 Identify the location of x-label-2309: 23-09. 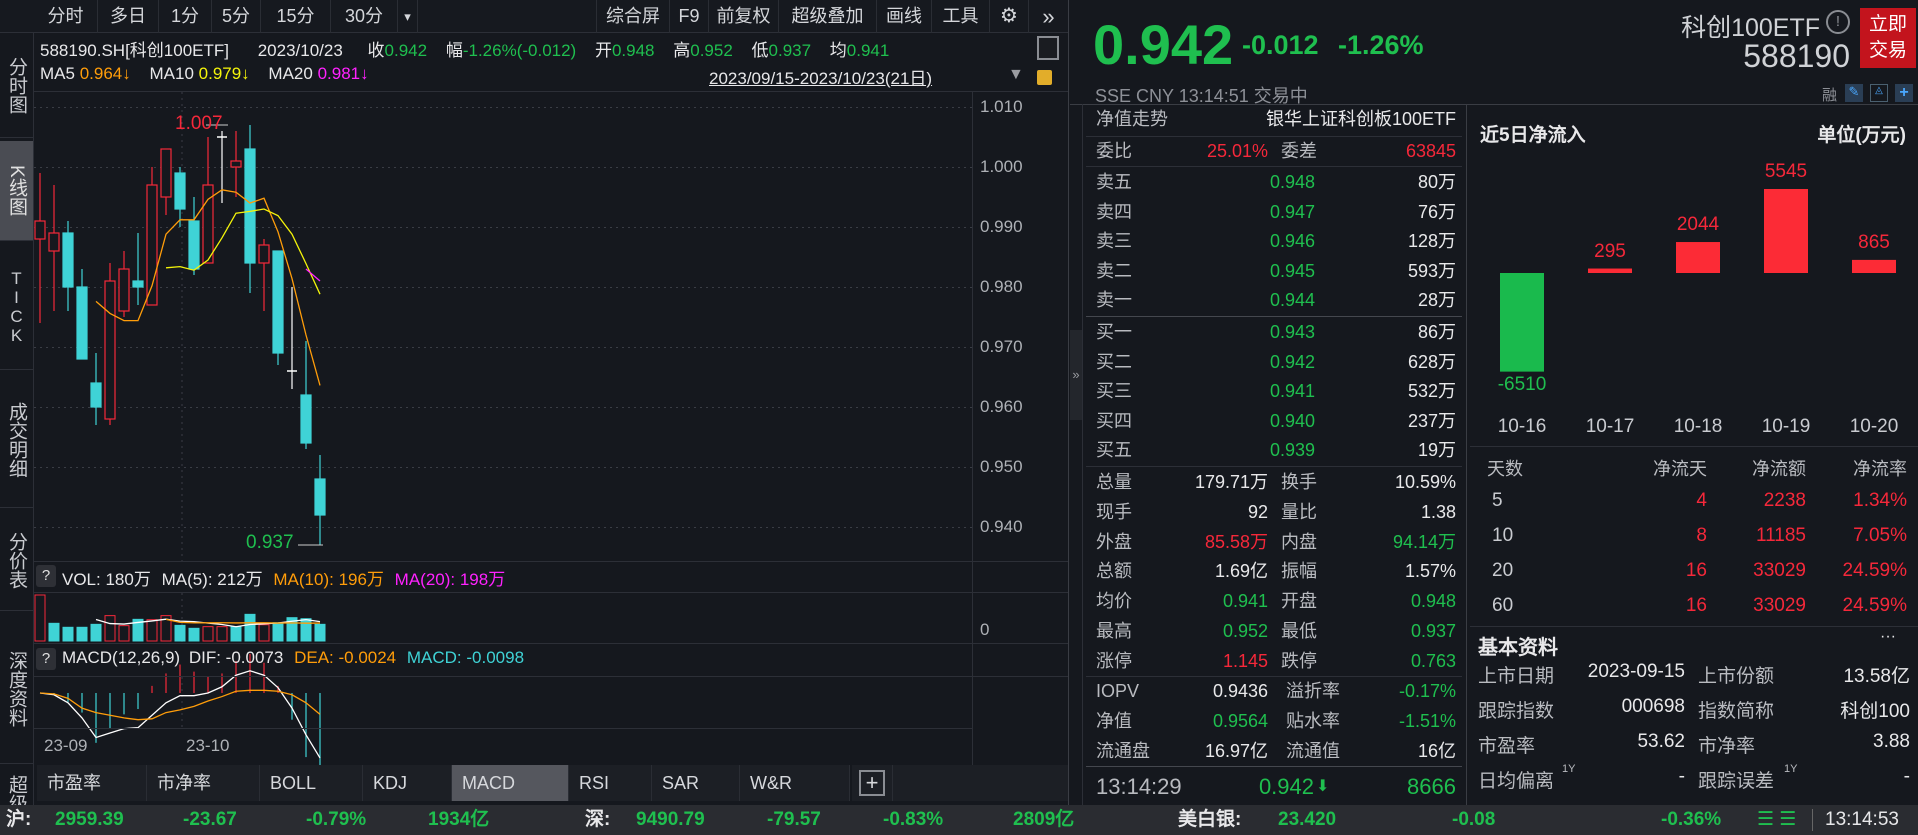
(66, 745).